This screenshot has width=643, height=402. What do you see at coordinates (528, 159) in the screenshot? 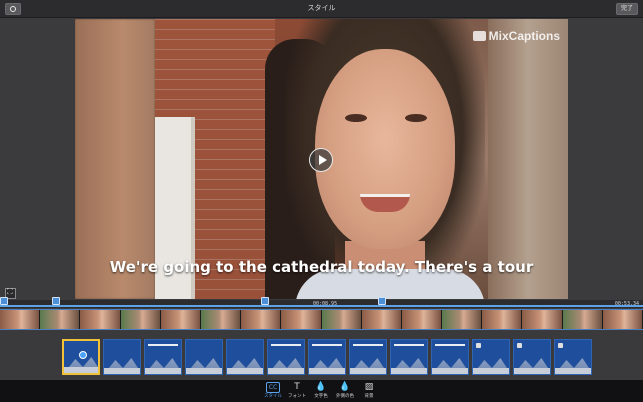
I see `blurred-background-right` at bounding box center [528, 159].